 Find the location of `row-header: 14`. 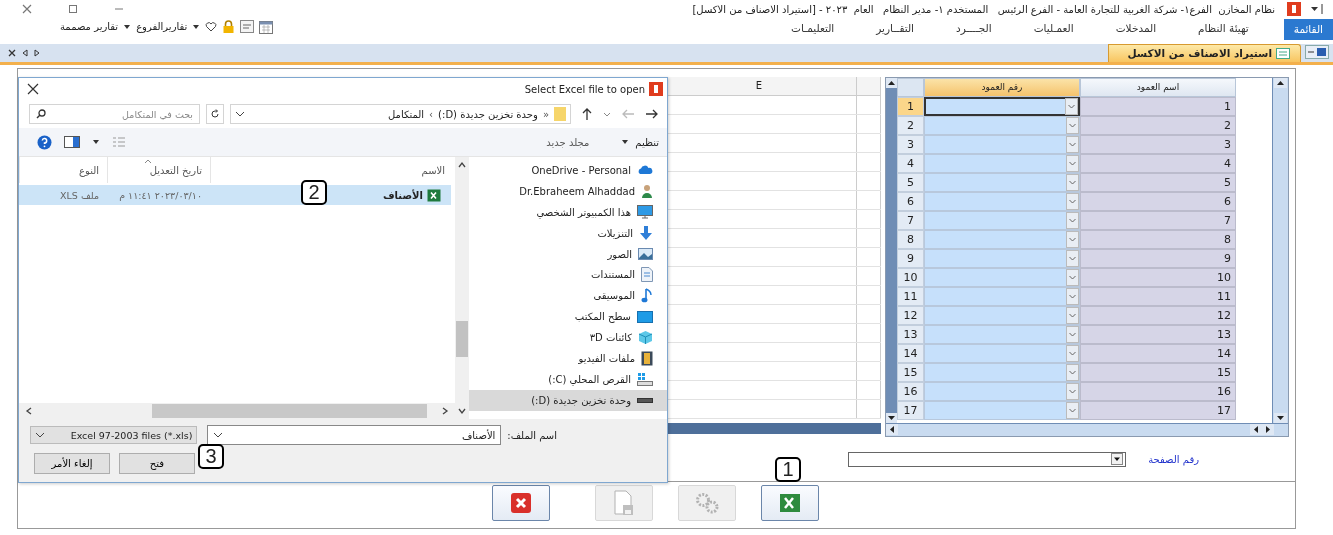

row-header: 14 is located at coordinates (910, 353).